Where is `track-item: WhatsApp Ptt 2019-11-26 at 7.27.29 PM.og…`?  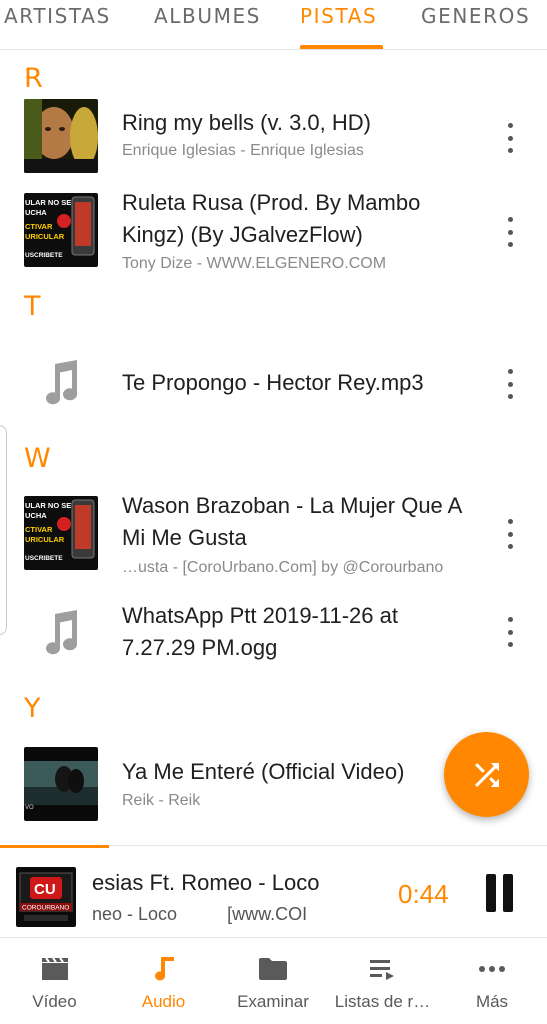
track-item: WhatsApp Ptt 2019-11-26 at 7.27.29 PM.og… is located at coordinates (273, 635).